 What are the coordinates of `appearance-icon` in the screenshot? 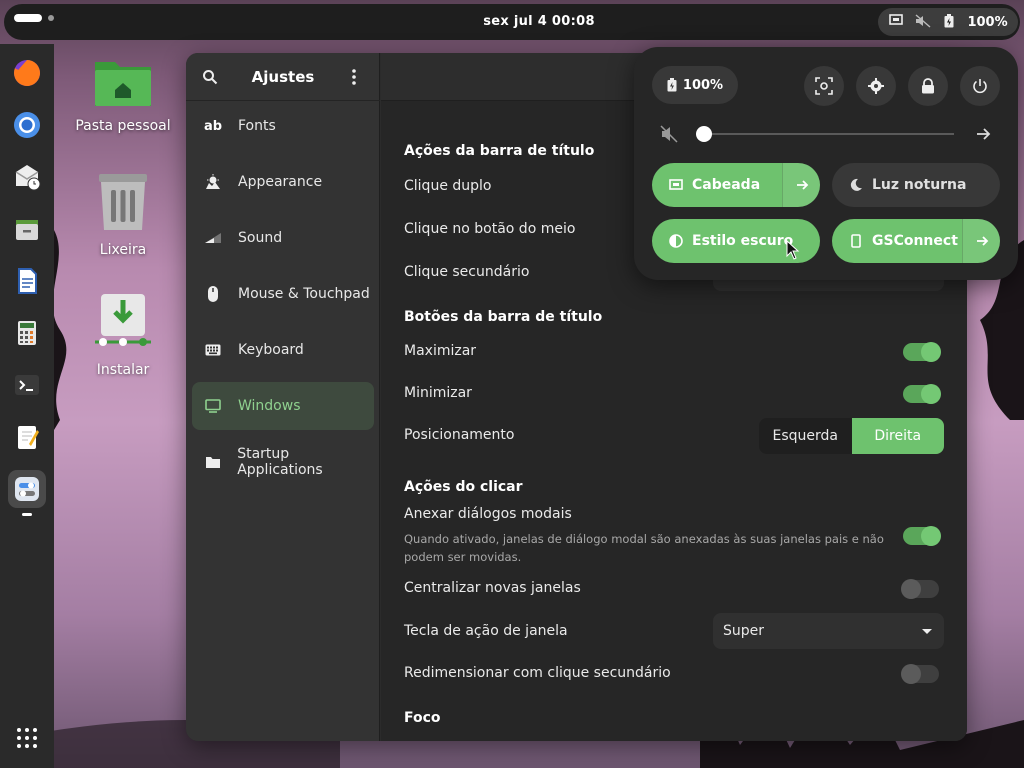 It's located at (213, 182).